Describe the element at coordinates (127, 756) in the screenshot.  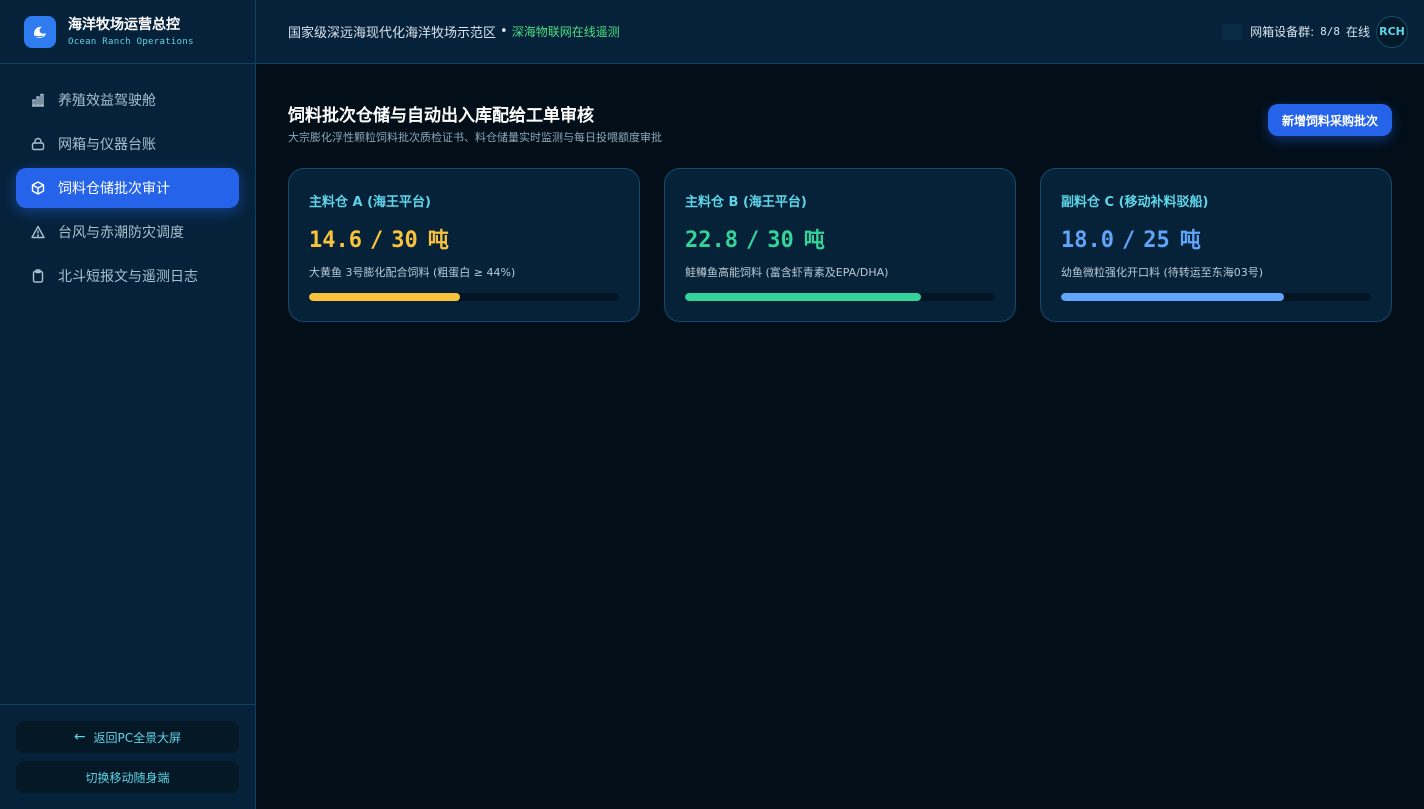
I see `sidebar-footer: ← 返回PC全景大屏 切换移动随身端` at that location.